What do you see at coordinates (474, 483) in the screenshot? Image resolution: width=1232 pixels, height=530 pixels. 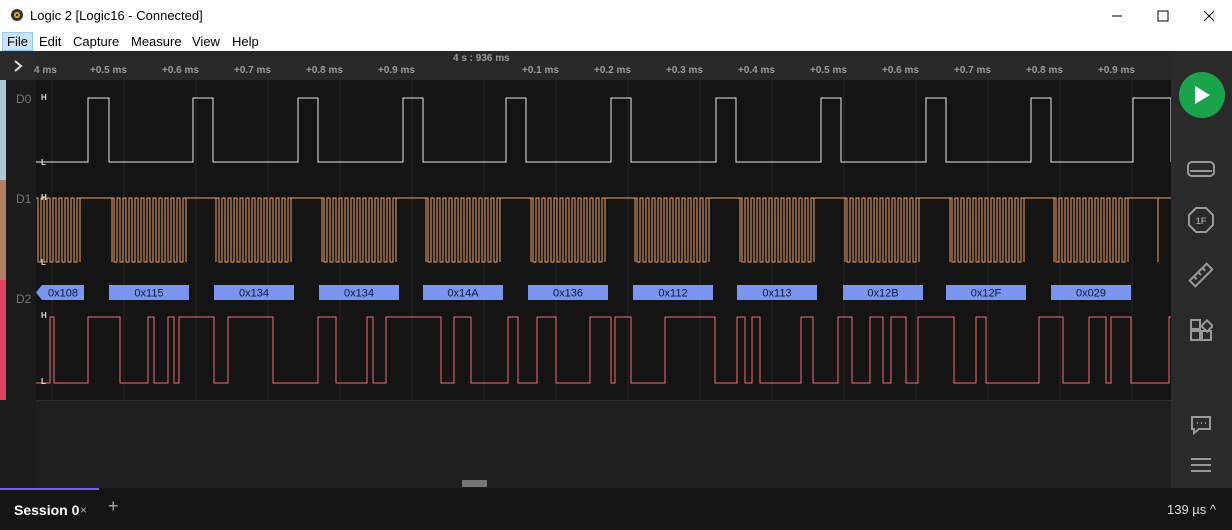 I see `horizontal-scroll-thumb` at bounding box center [474, 483].